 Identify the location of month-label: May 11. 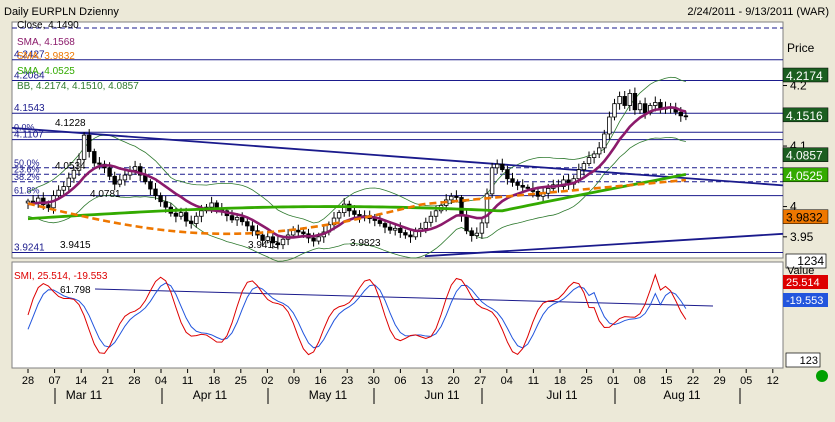
(328, 395).